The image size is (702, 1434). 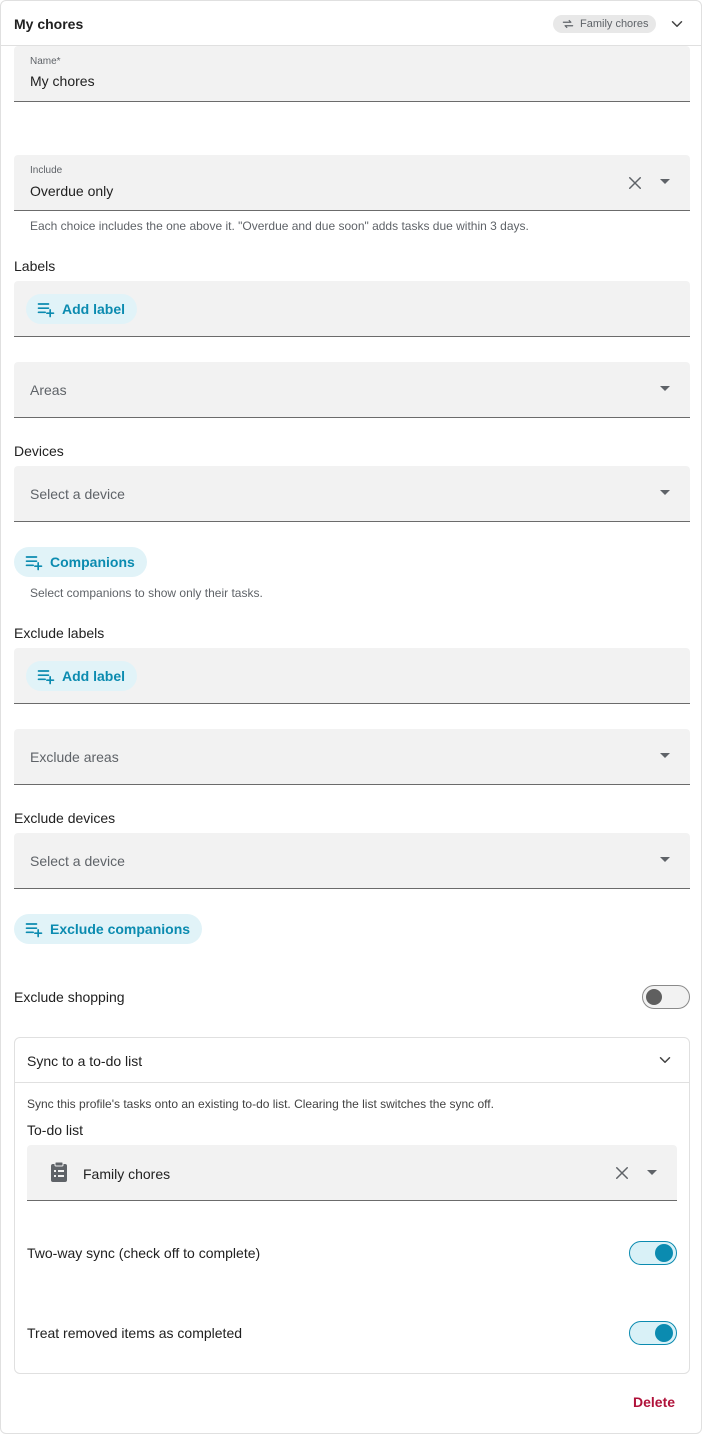 I want to click on todo-list-label: To-do list, so click(x=55, y=1130).